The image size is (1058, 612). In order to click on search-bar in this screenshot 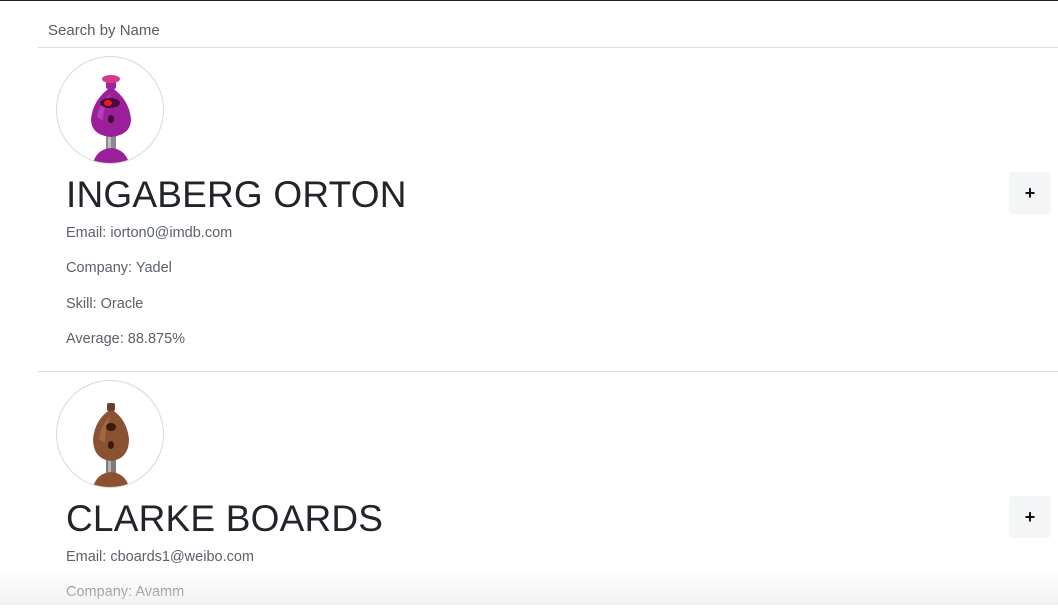, I will do `click(548, 24)`.